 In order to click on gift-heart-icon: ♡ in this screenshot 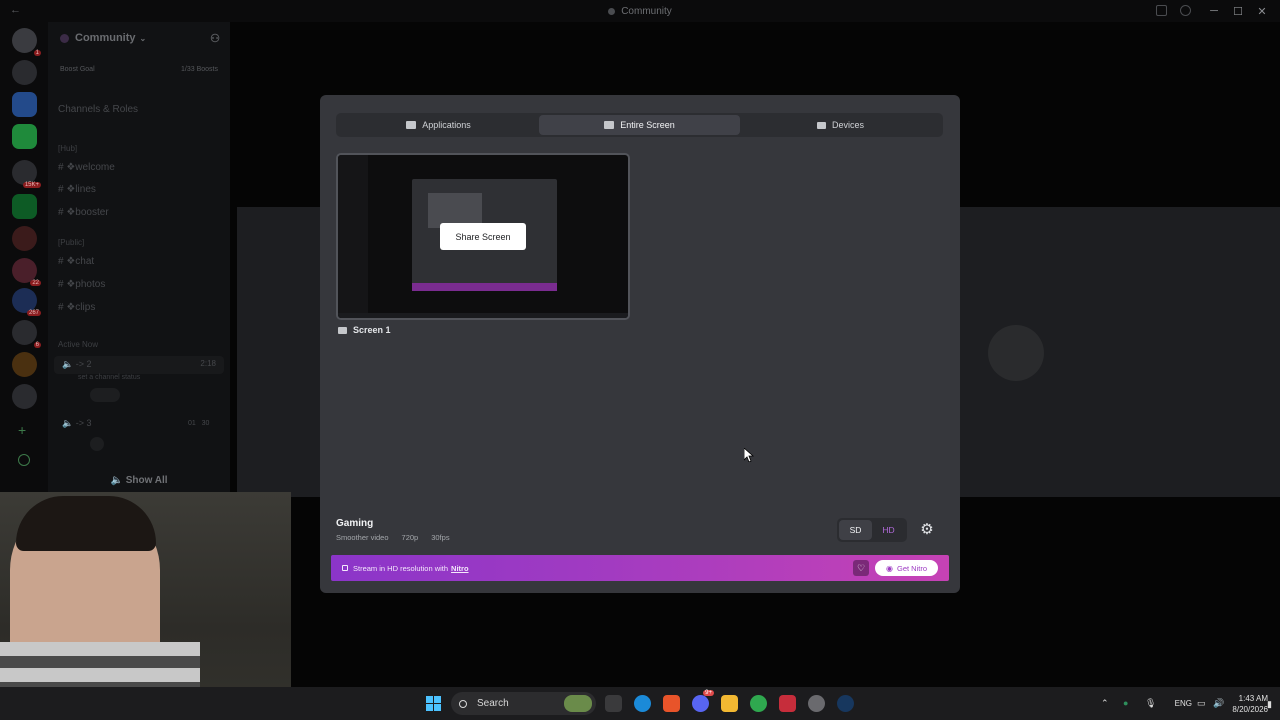, I will do `click(861, 568)`.